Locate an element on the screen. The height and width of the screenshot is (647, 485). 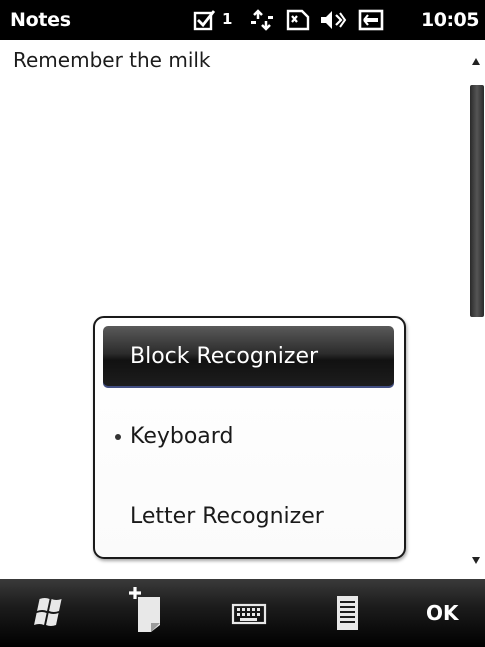
menu-list-icon is located at coordinates (348, 613).